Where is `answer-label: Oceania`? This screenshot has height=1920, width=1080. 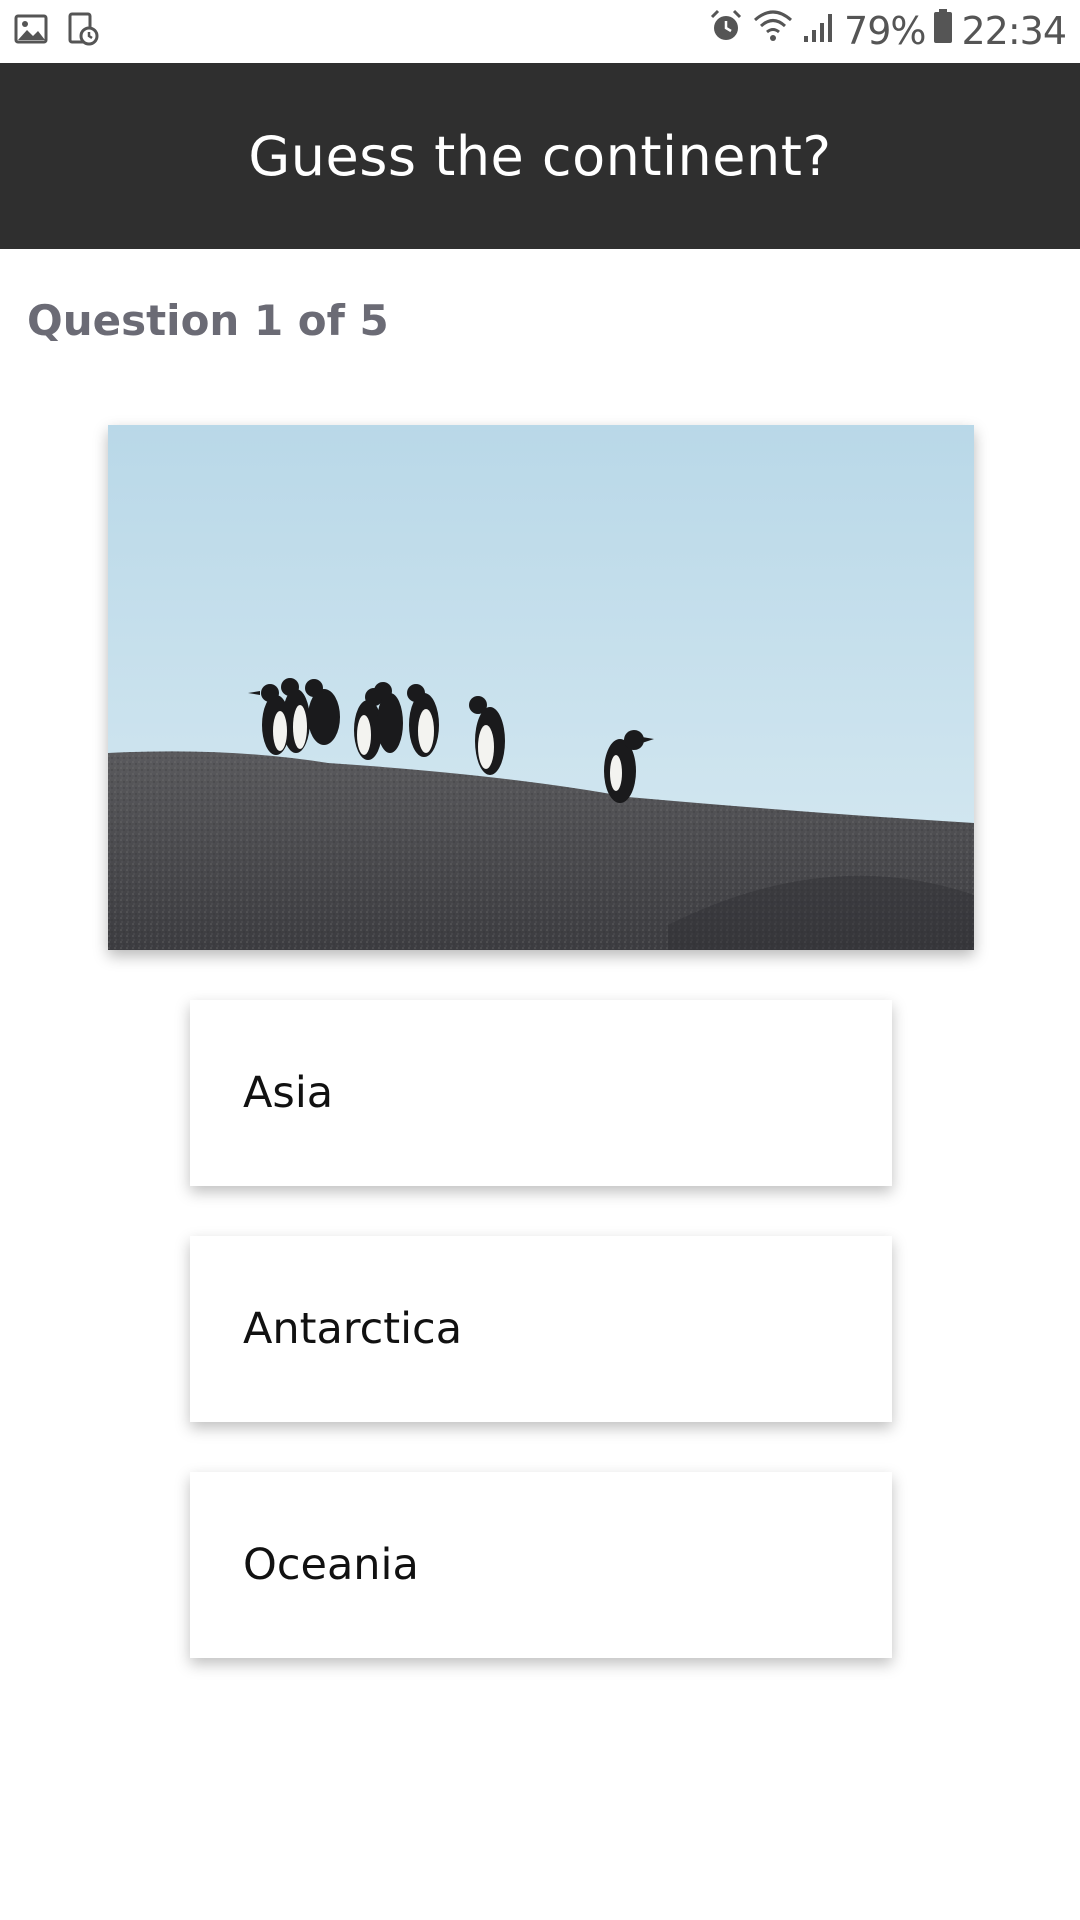 answer-label: Oceania is located at coordinates (331, 1565).